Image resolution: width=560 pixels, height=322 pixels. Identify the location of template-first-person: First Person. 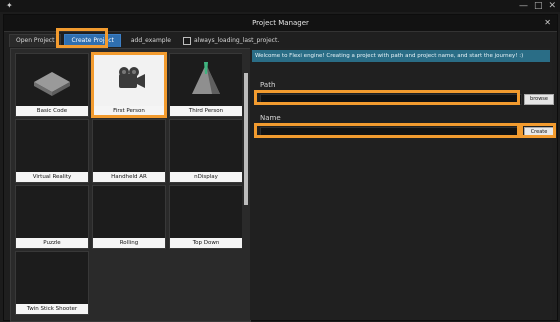
(129, 85).